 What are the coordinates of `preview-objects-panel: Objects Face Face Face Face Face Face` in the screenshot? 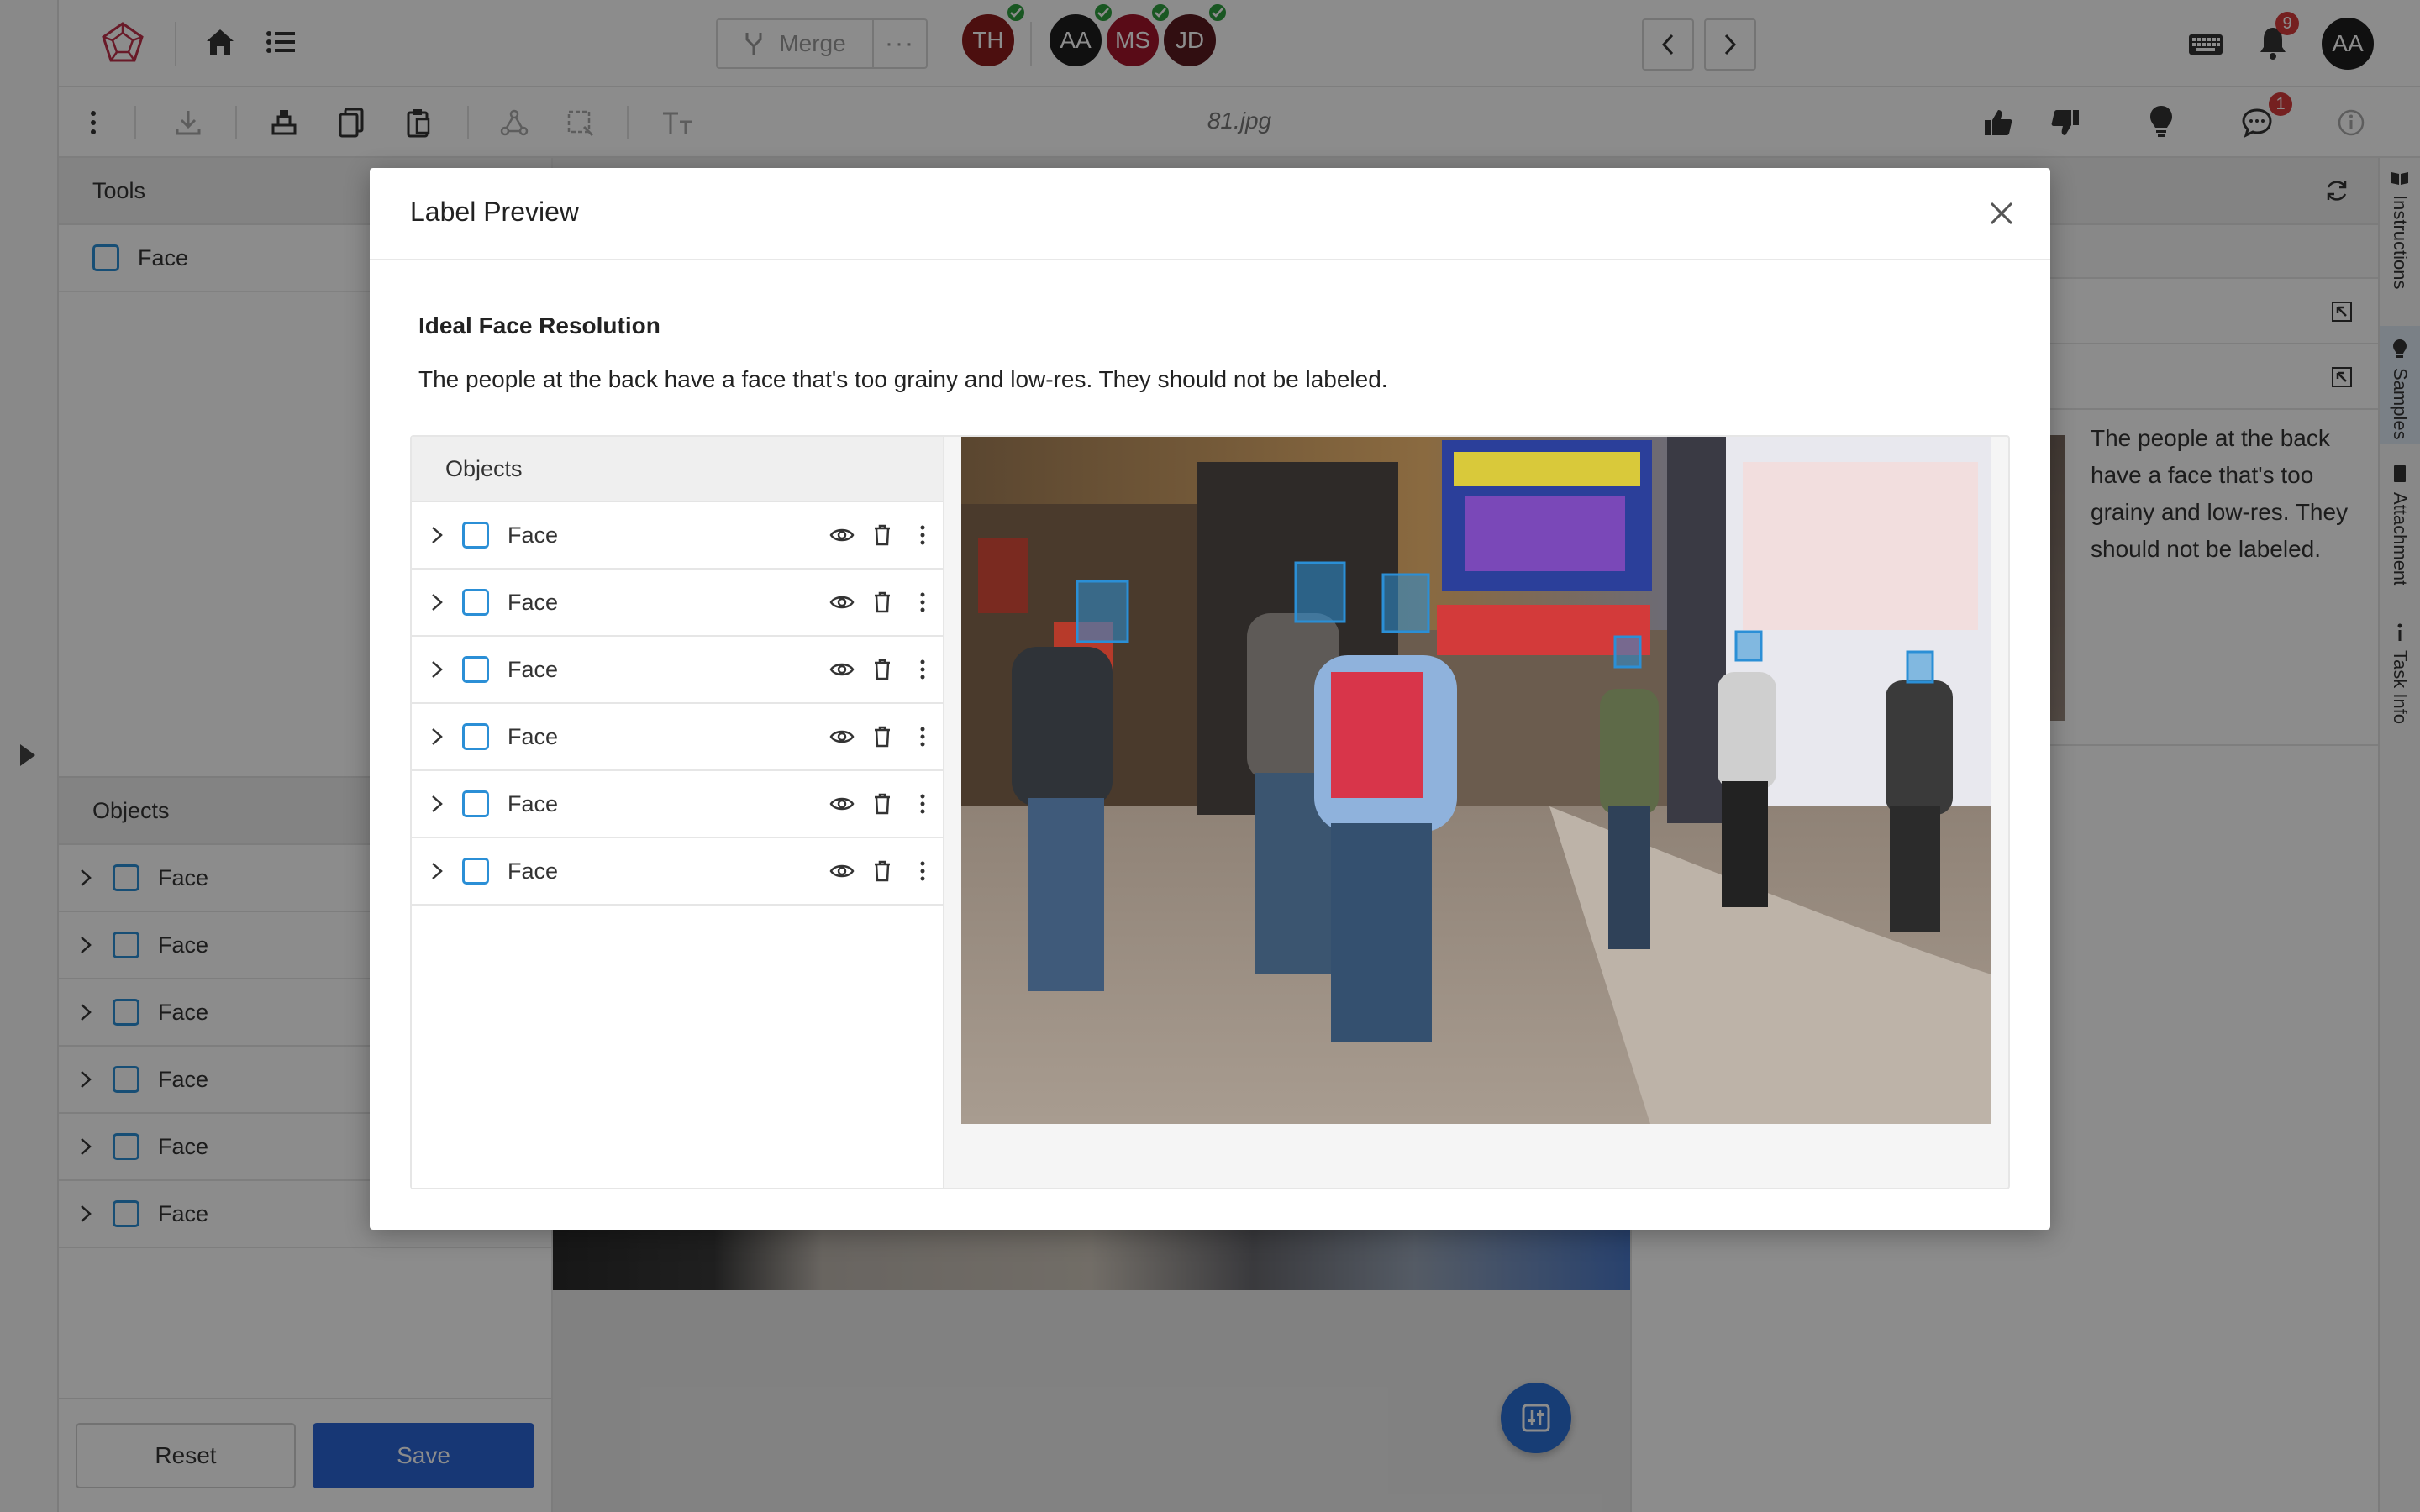 It's located at (678, 812).